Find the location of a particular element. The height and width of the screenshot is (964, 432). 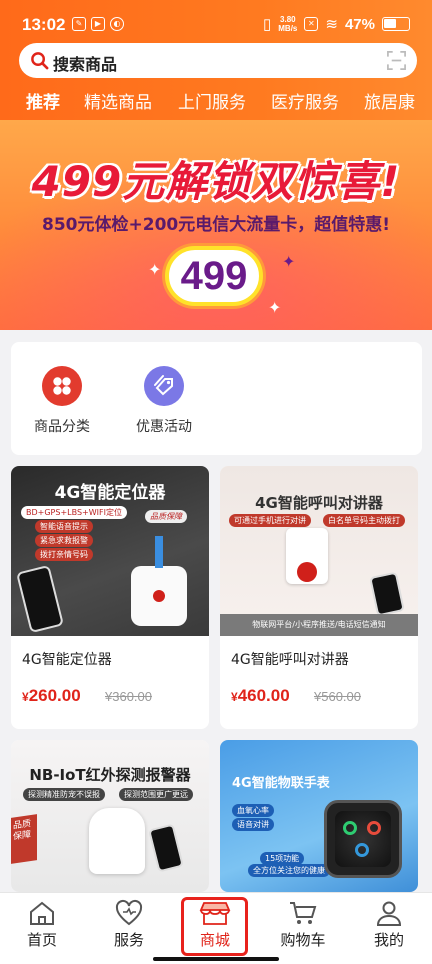

banner-headline: 499元解锁双惊喜! is located at coordinates (216, 181).